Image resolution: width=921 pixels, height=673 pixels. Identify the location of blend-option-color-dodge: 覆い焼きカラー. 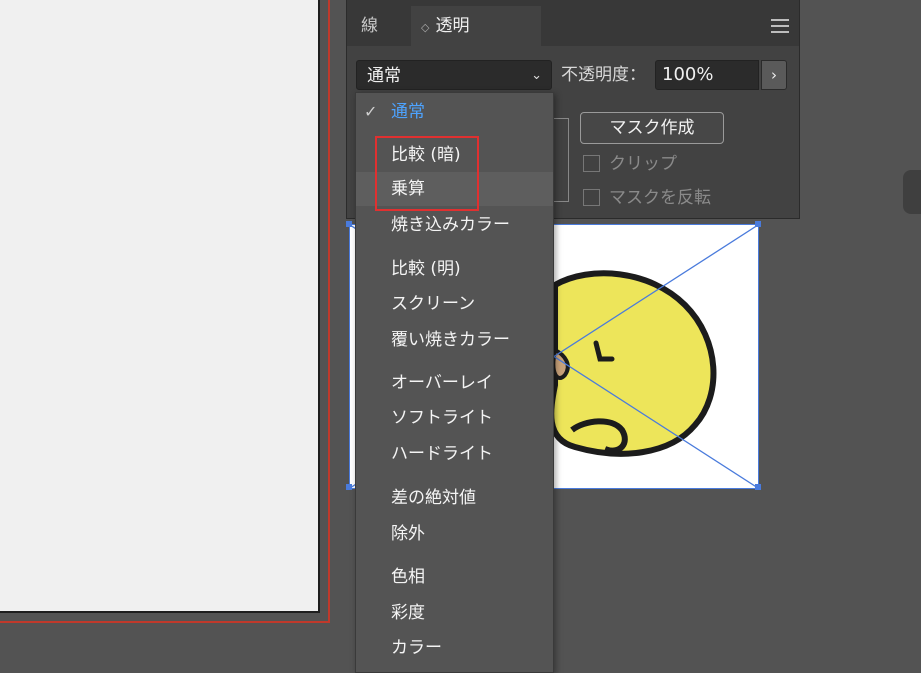
(454, 340).